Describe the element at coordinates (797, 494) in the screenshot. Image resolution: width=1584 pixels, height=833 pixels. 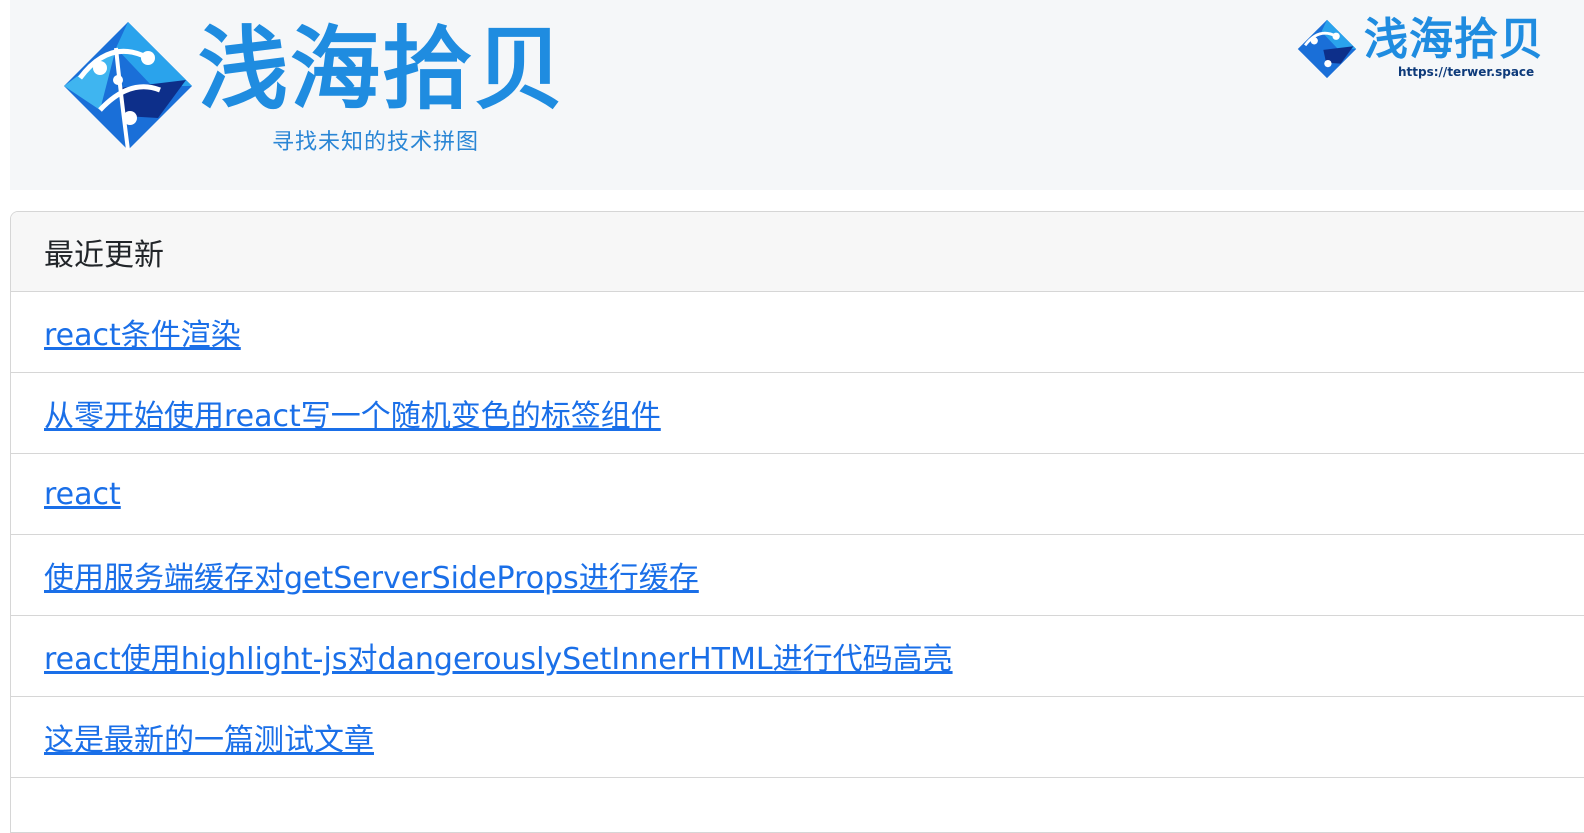
I see `list-item: react` at that location.